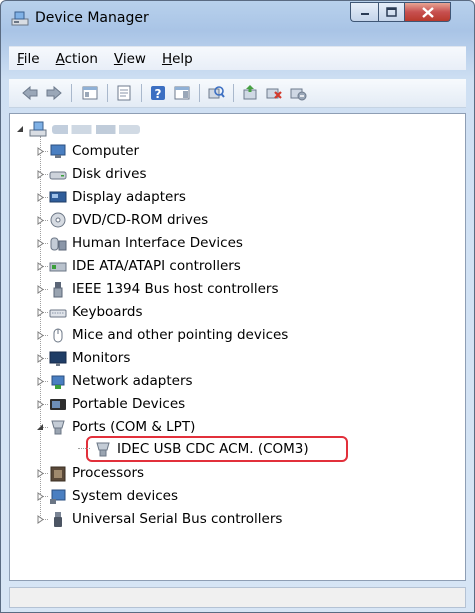  I want to click on tree-item-port-child: IDEC USB CDC ACM. (COM3), so click(193, 449).